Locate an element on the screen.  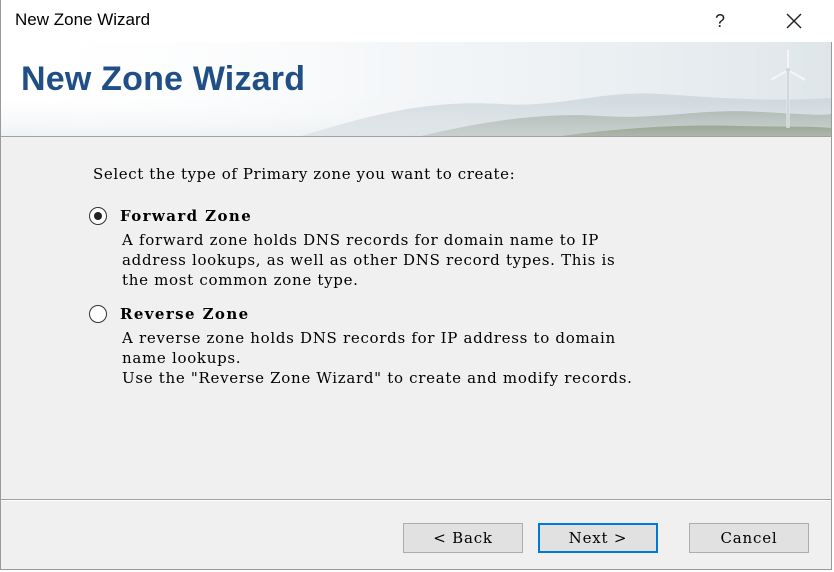
footer-divider-highlight is located at coordinates (416, 500).